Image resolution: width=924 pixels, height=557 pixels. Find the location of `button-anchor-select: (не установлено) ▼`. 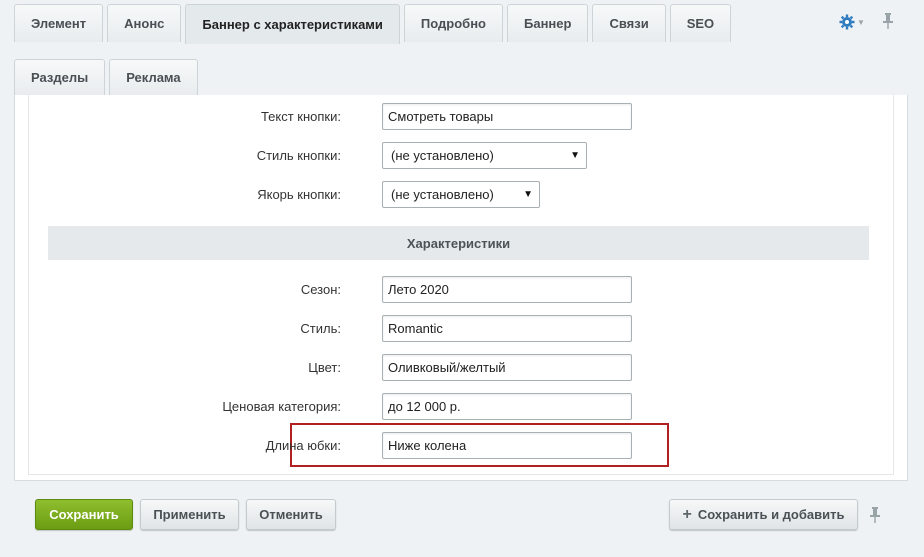

button-anchor-select: (не установлено) ▼ is located at coordinates (461, 194).